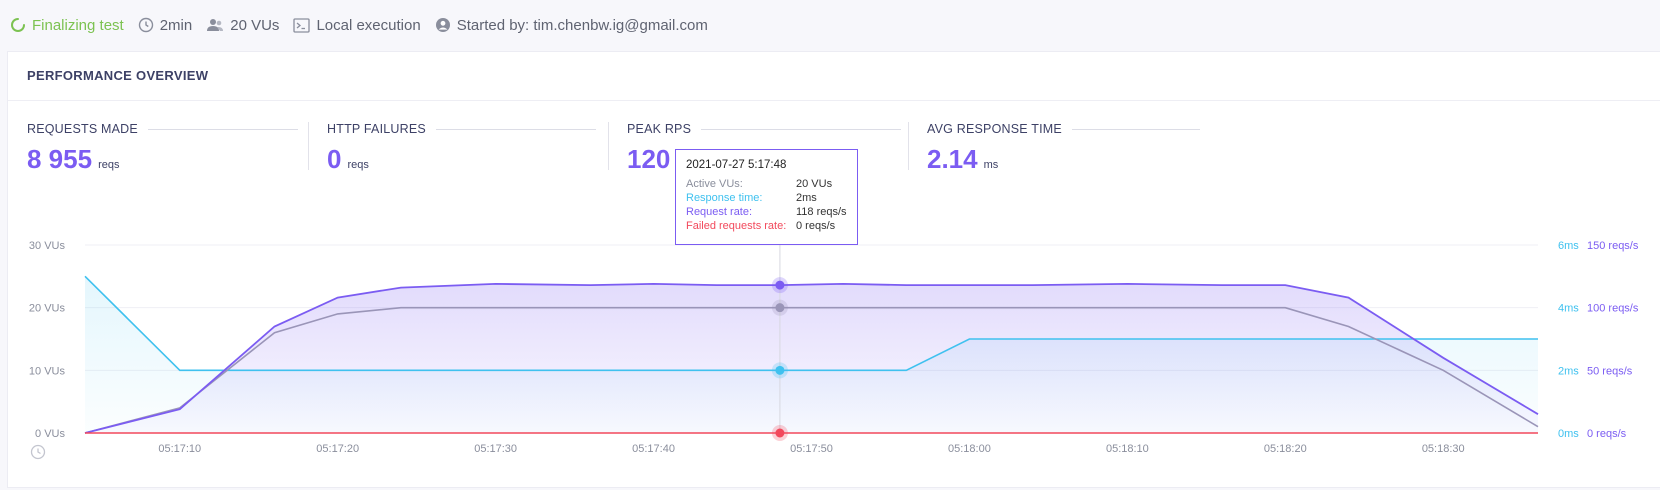  I want to click on x-axis-tick-label: 05:18:30, so click(1443, 449).